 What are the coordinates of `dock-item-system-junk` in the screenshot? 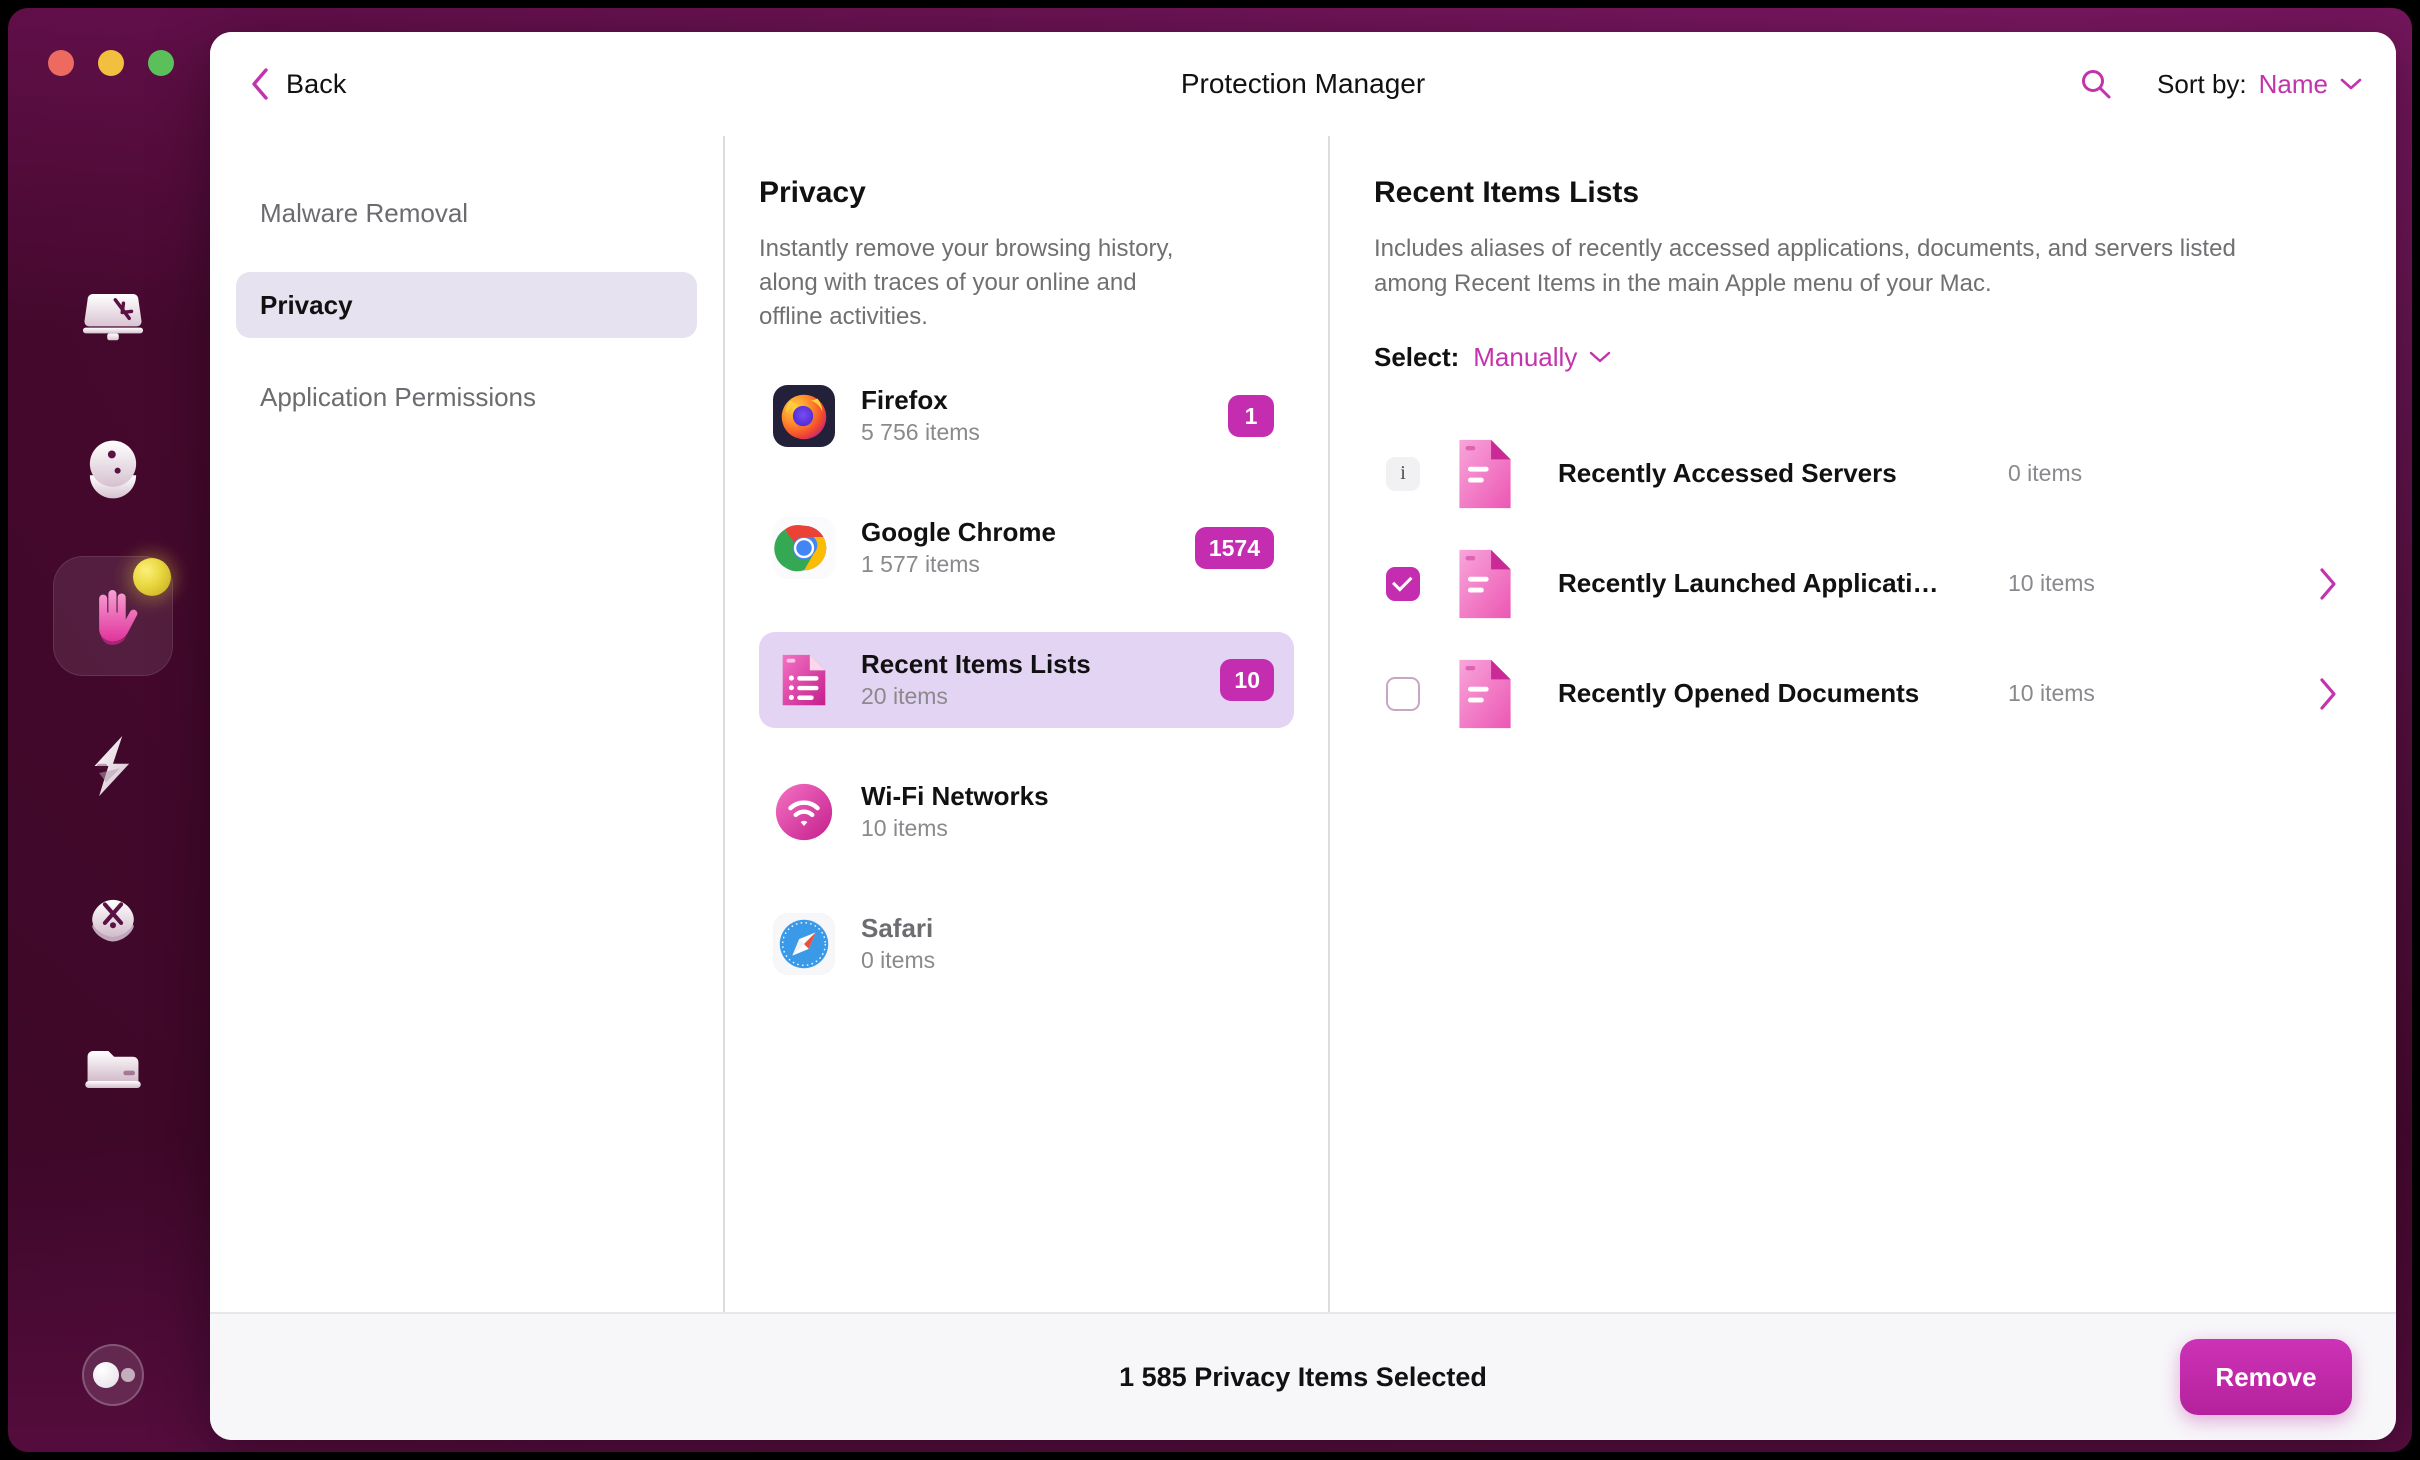 It's located at (113, 316).